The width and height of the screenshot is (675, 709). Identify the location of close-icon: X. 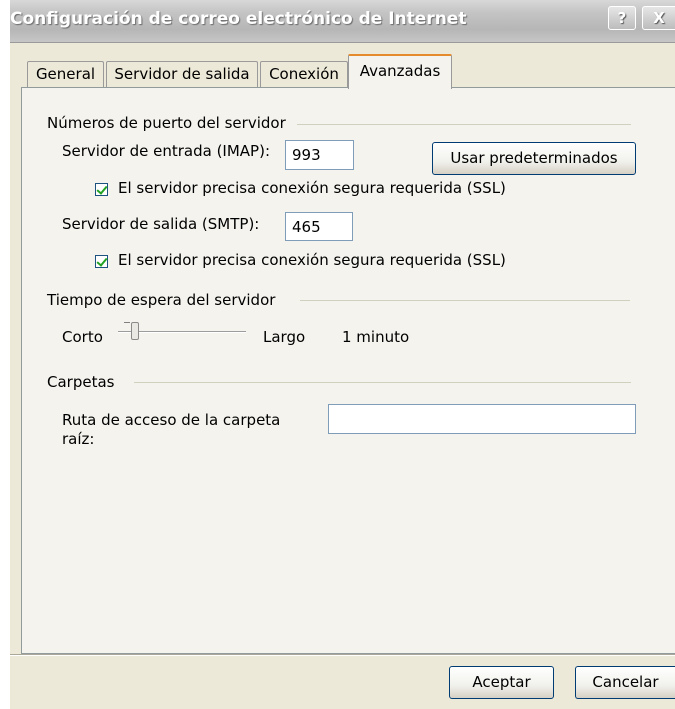
(659, 18).